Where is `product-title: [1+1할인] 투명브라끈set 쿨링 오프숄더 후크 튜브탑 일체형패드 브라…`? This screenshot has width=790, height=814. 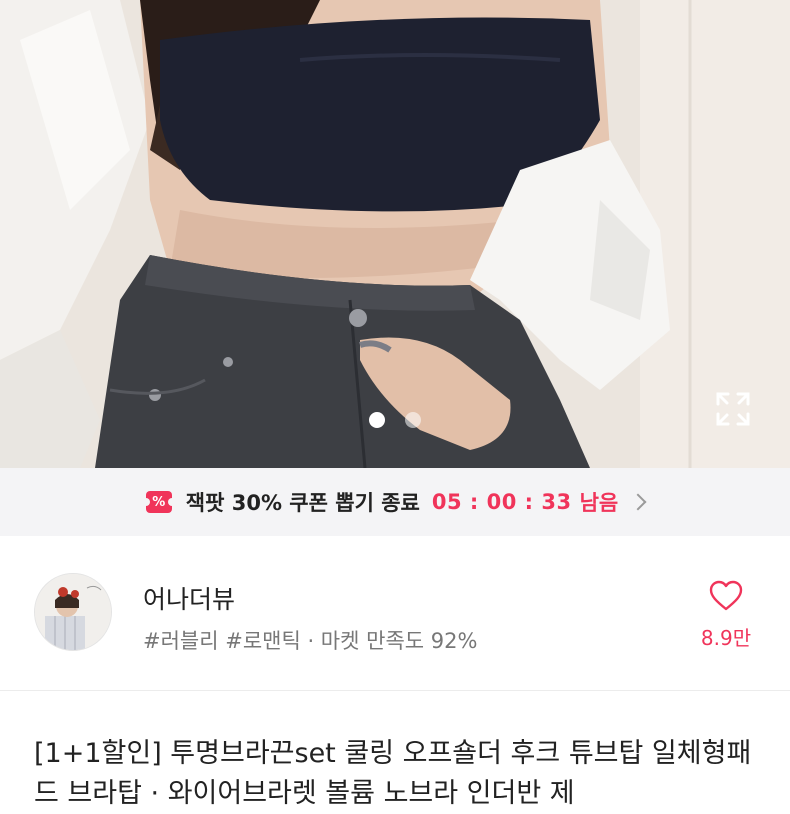
product-title: [1+1할인] 투명브라끈set 쿨링 오프숄더 후크 튜브탑 일체형패드 브라… is located at coordinates (393, 773).